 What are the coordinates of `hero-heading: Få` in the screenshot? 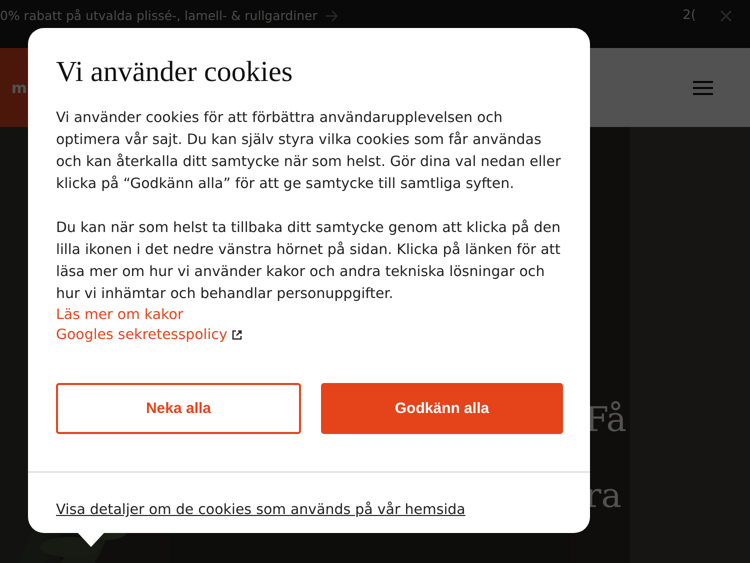 It's located at (606, 420).